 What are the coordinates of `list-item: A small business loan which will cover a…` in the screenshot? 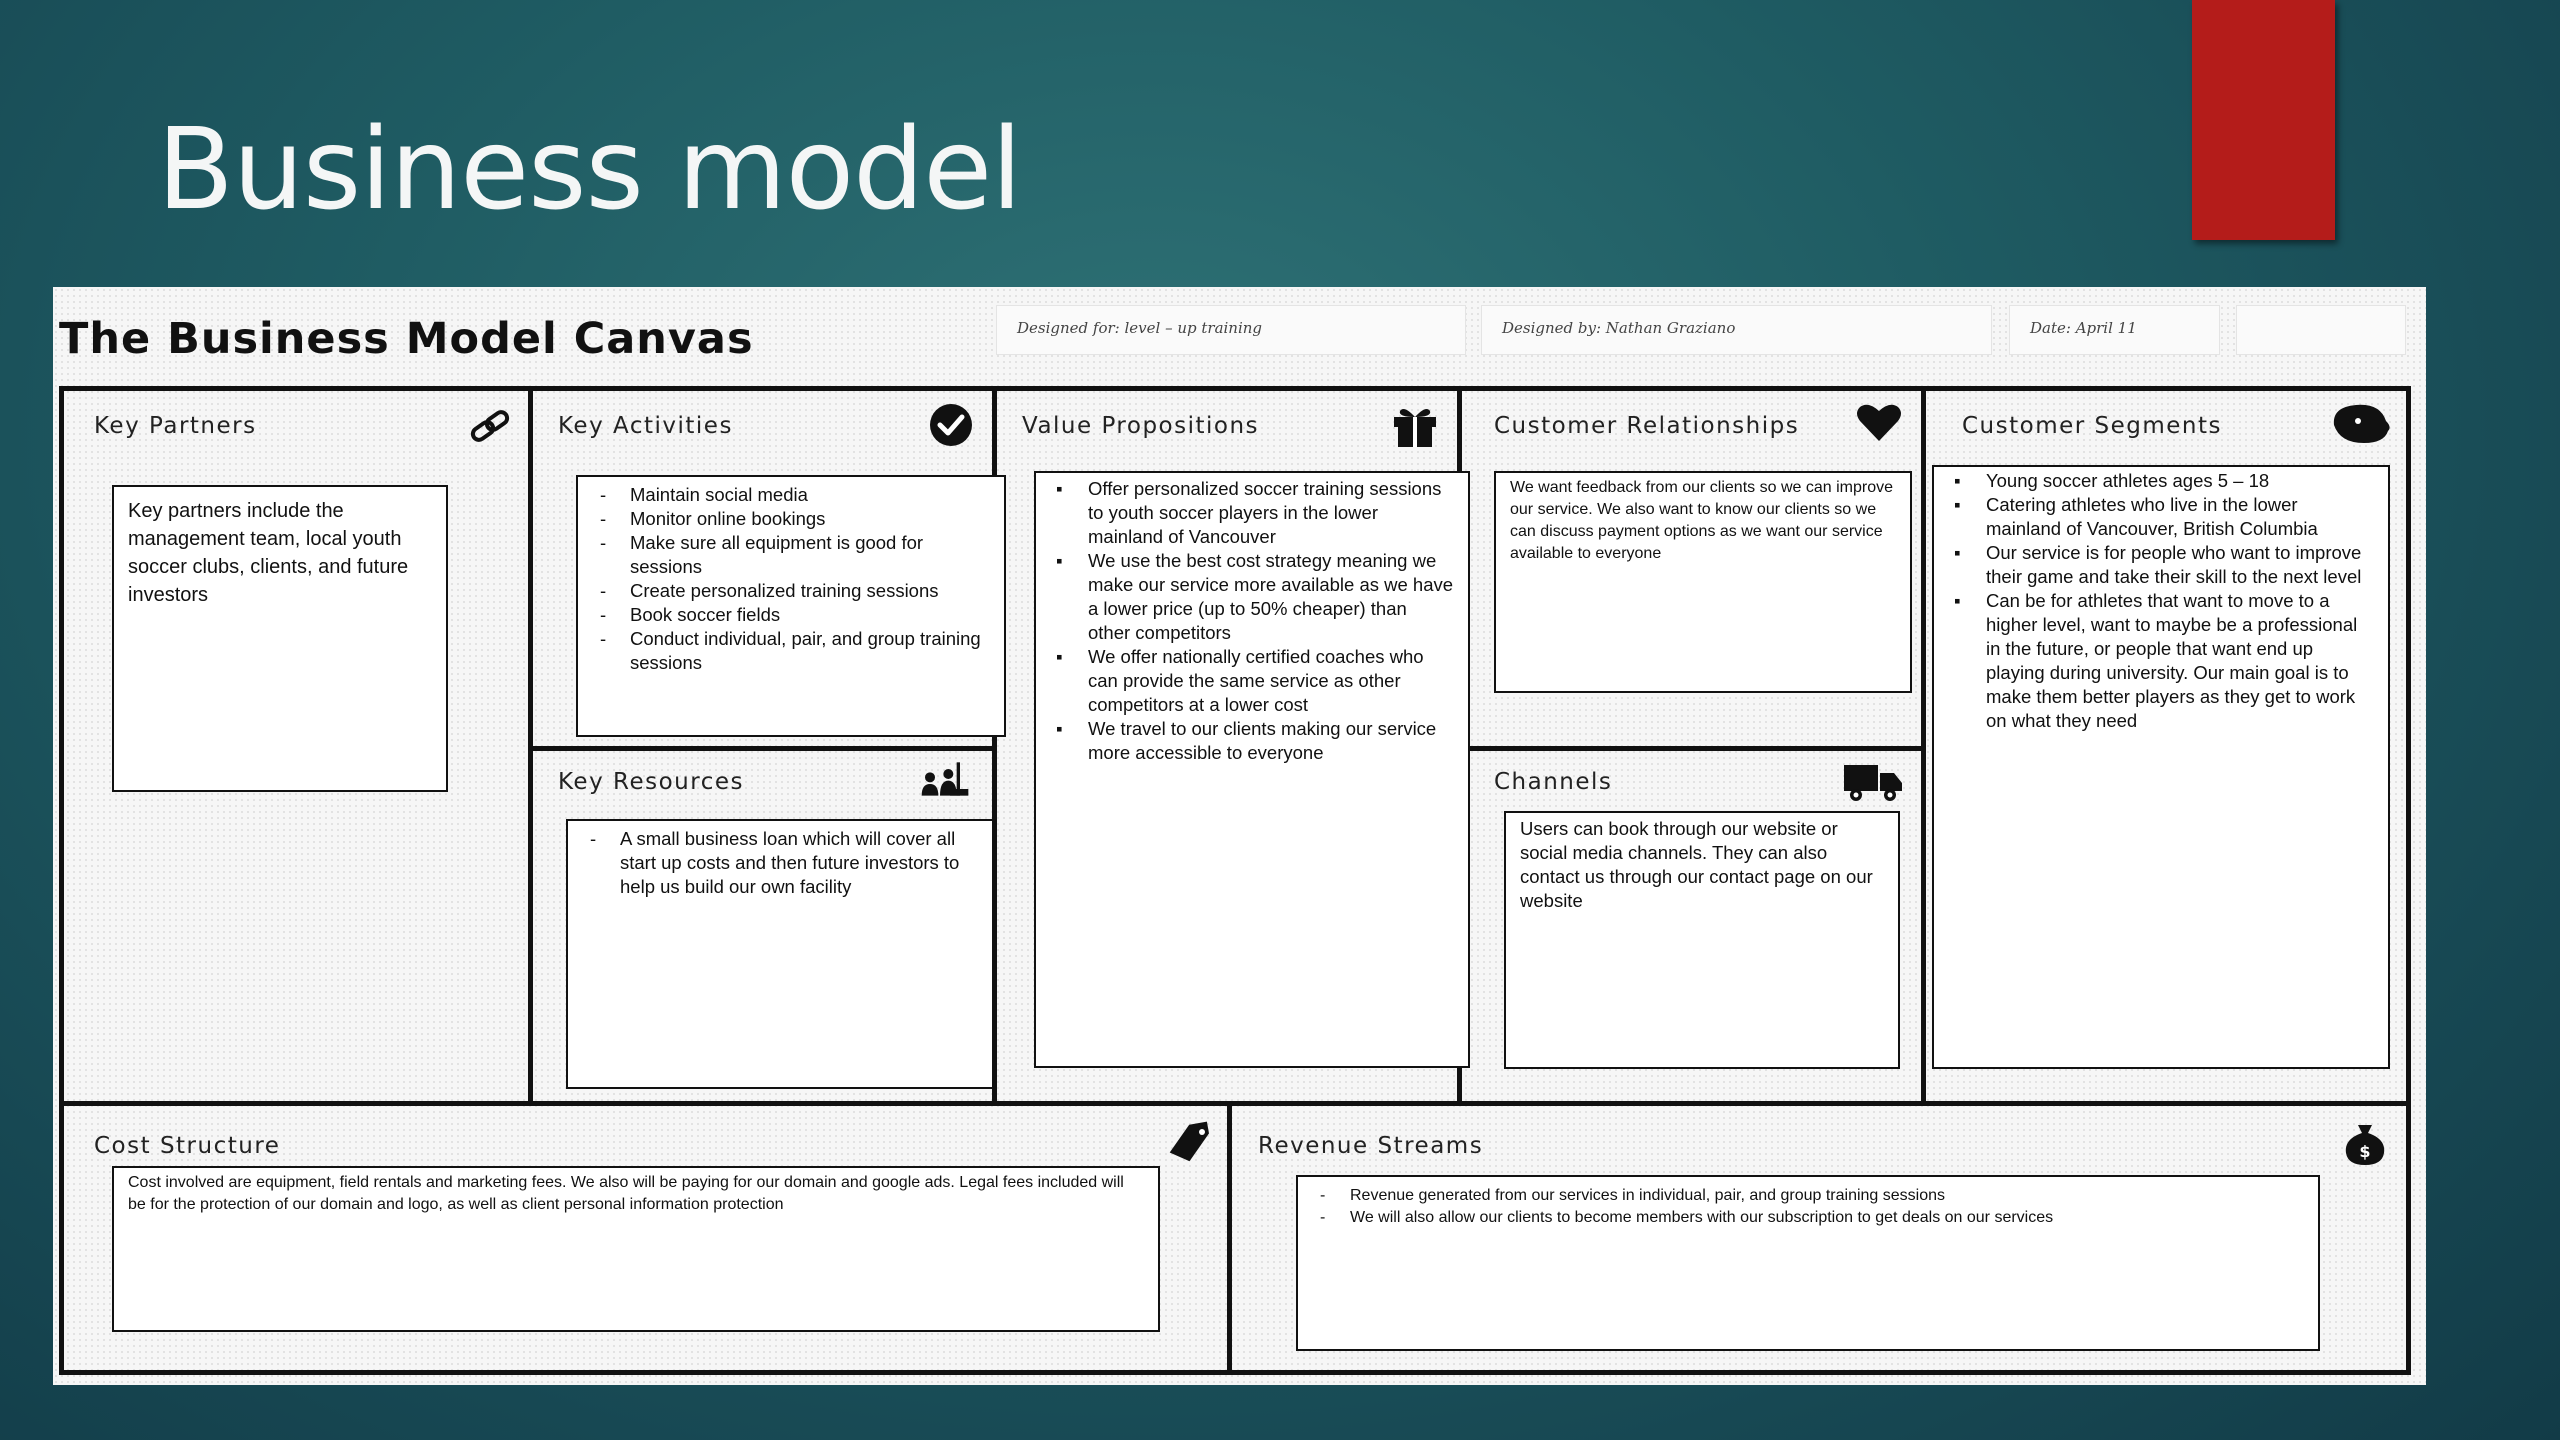 It's located at (780, 863).